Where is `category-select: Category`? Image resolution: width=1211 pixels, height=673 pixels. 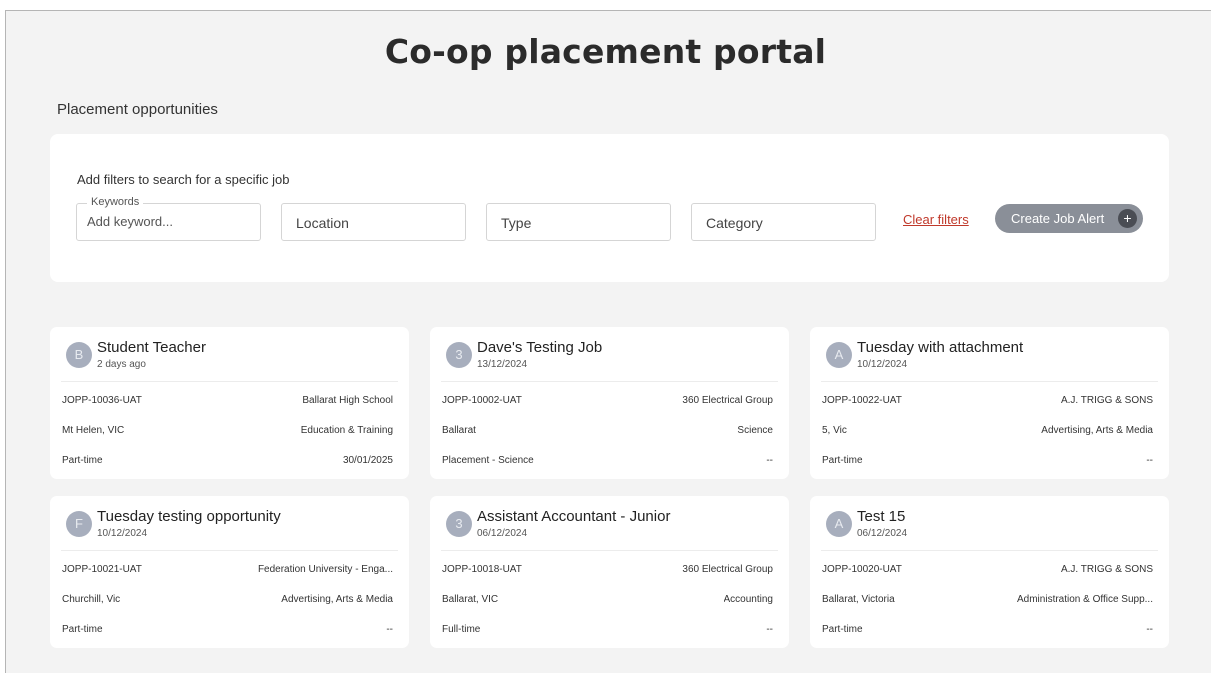 category-select: Category is located at coordinates (783, 222).